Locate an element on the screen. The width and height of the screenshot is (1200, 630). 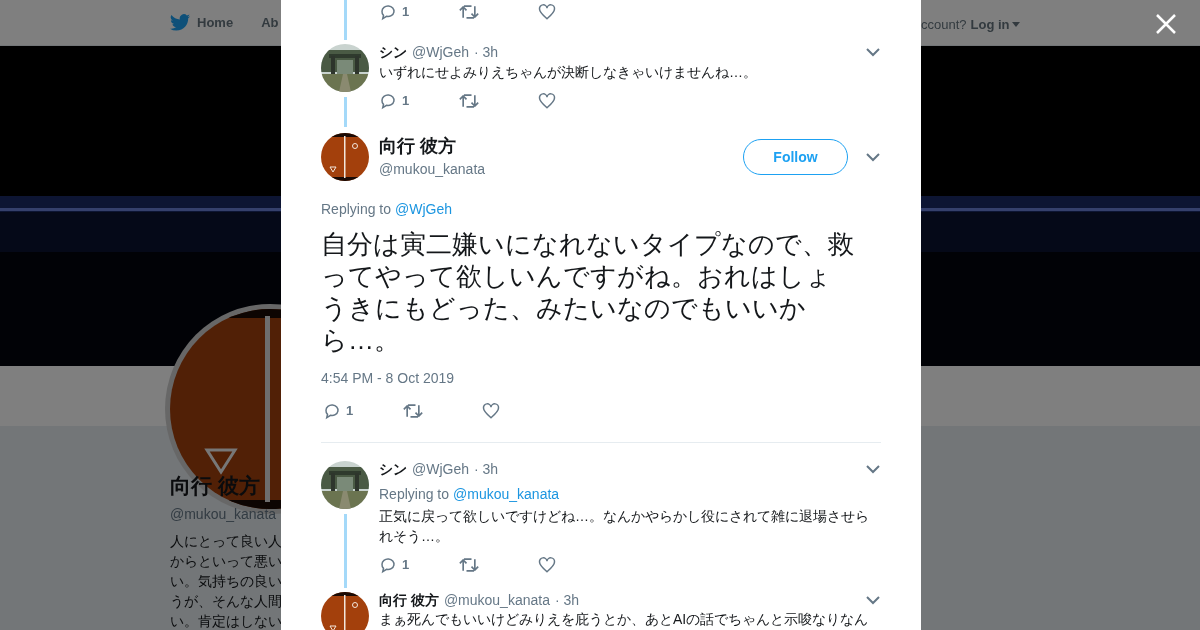
bio-line: い。気持ちの良い is located at coordinates (225, 581).